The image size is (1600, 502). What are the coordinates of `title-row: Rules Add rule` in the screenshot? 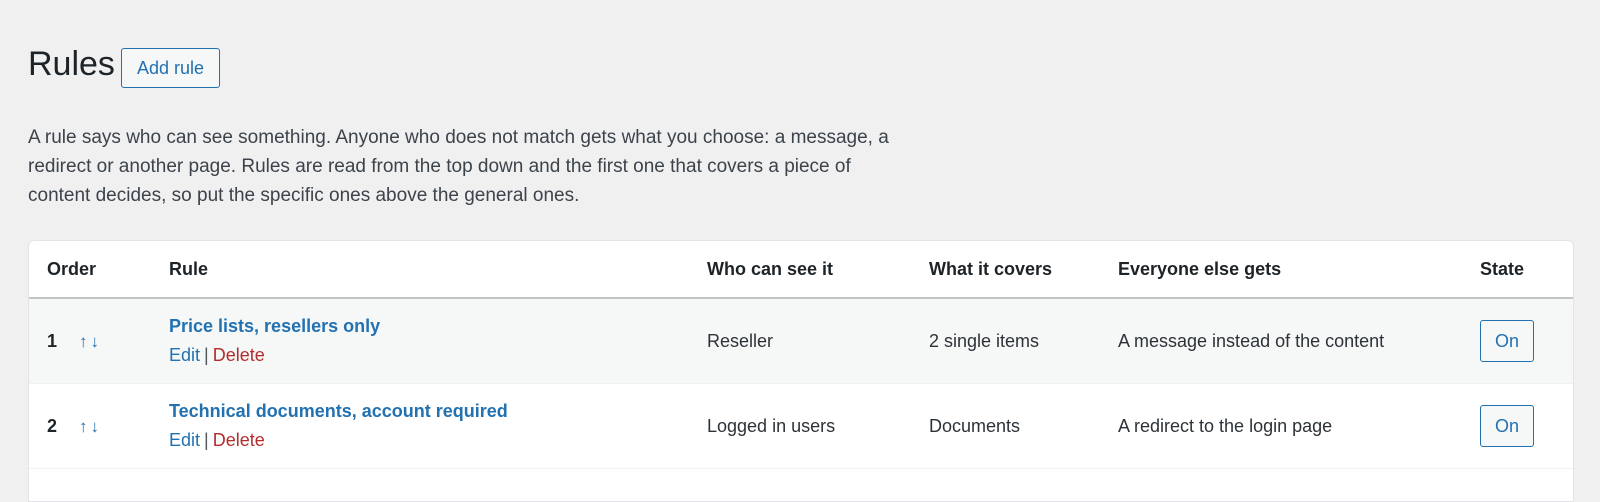 It's located at (124, 65).